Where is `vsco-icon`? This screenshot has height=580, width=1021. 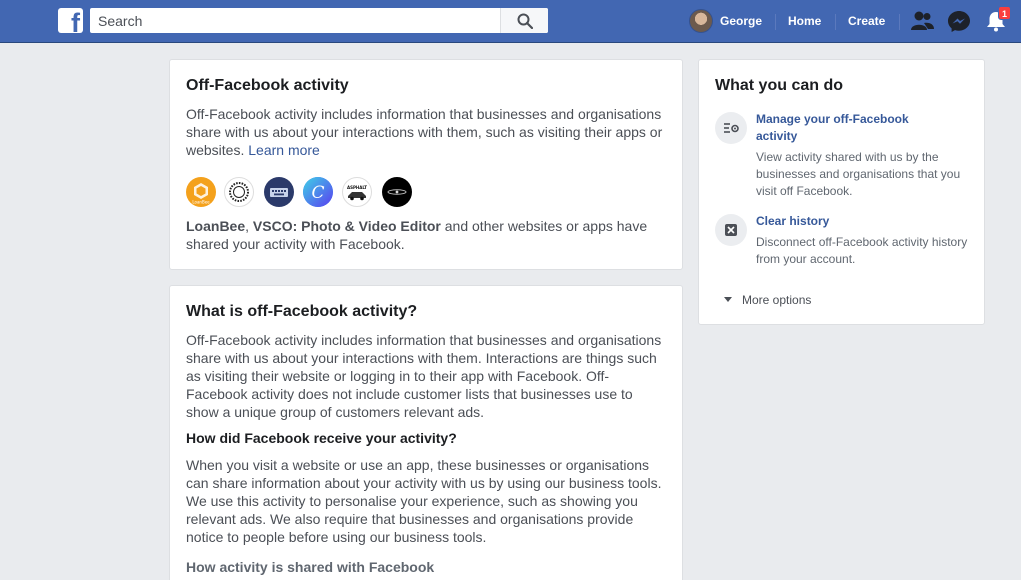
vsco-icon is located at coordinates (239, 192).